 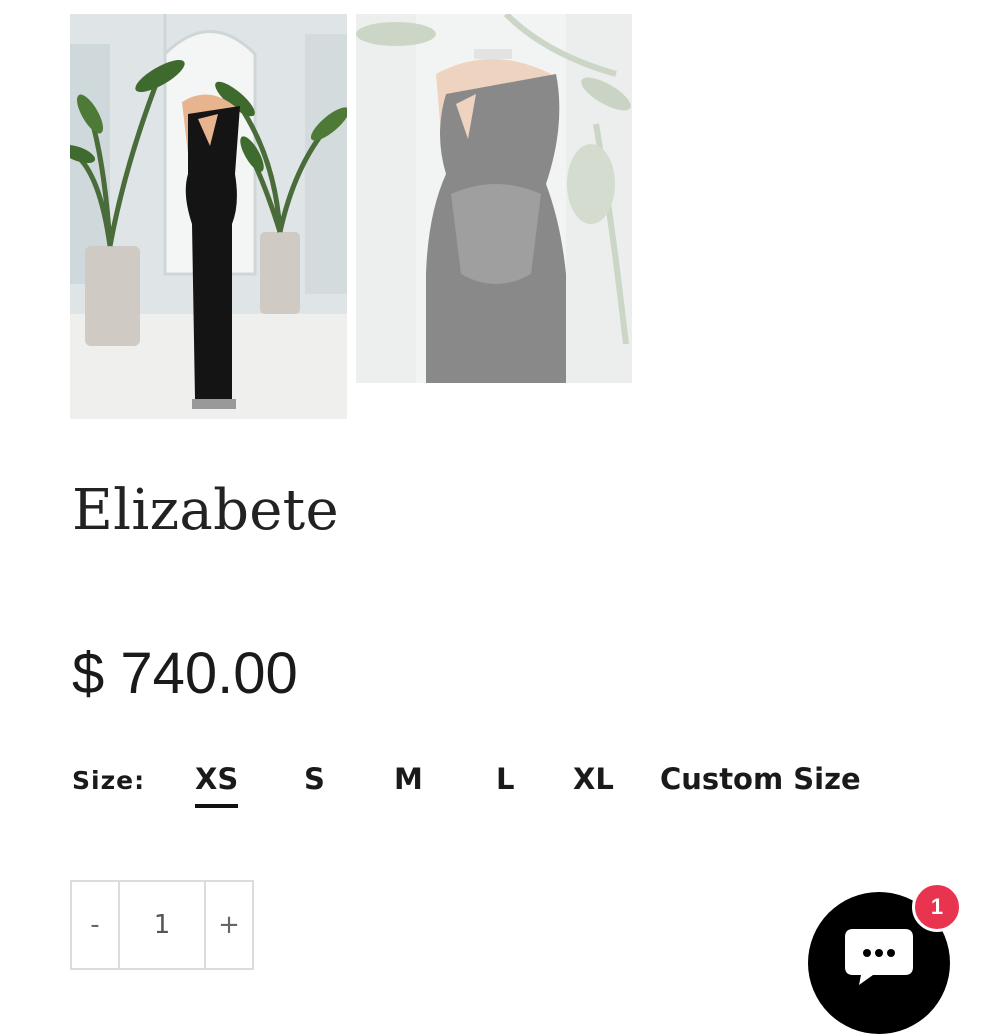 What do you see at coordinates (109, 780) in the screenshot?
I see `size-label: Size:` at bounding box center [109, 780].